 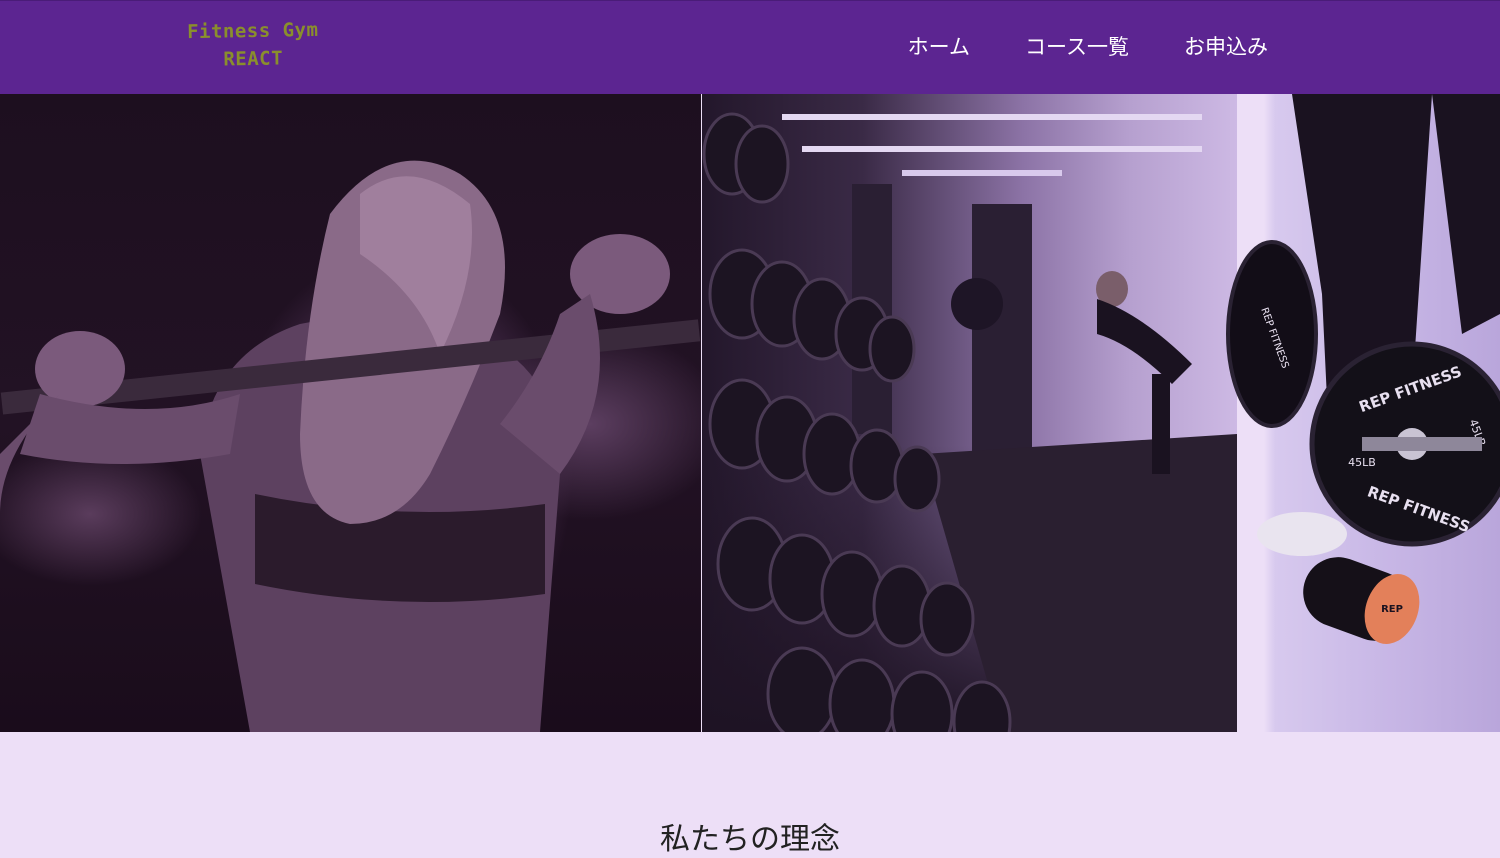 I want to click on nav-courses: コース一覧, so click(x=1077, y=47).